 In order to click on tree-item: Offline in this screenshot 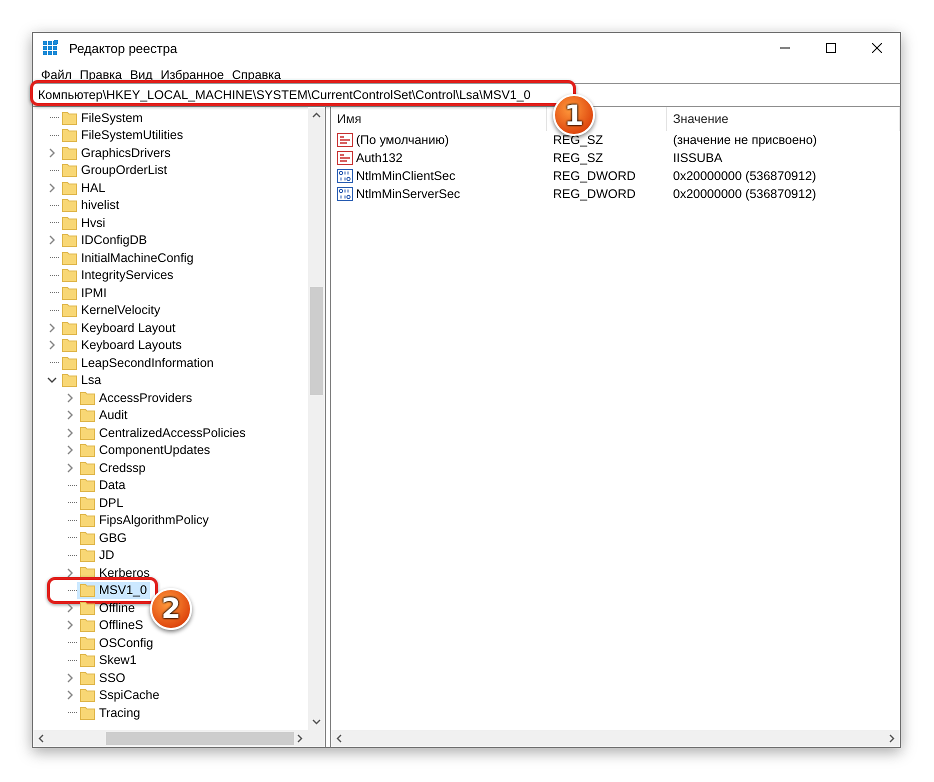, I will do `click(107, 607)`.